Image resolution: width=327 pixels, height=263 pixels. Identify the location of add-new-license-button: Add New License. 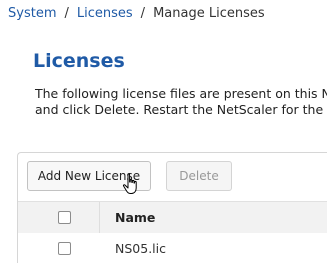
(89, 176).